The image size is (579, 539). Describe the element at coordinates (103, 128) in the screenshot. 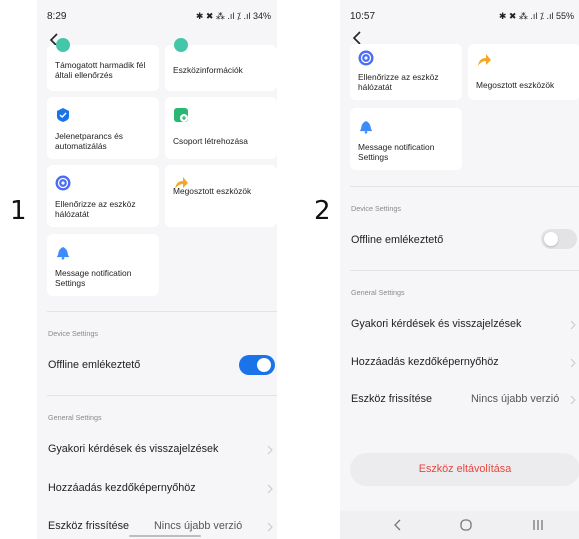

I see `tile-scene-automation: Jelenetparancs és automatizálás` at that location.